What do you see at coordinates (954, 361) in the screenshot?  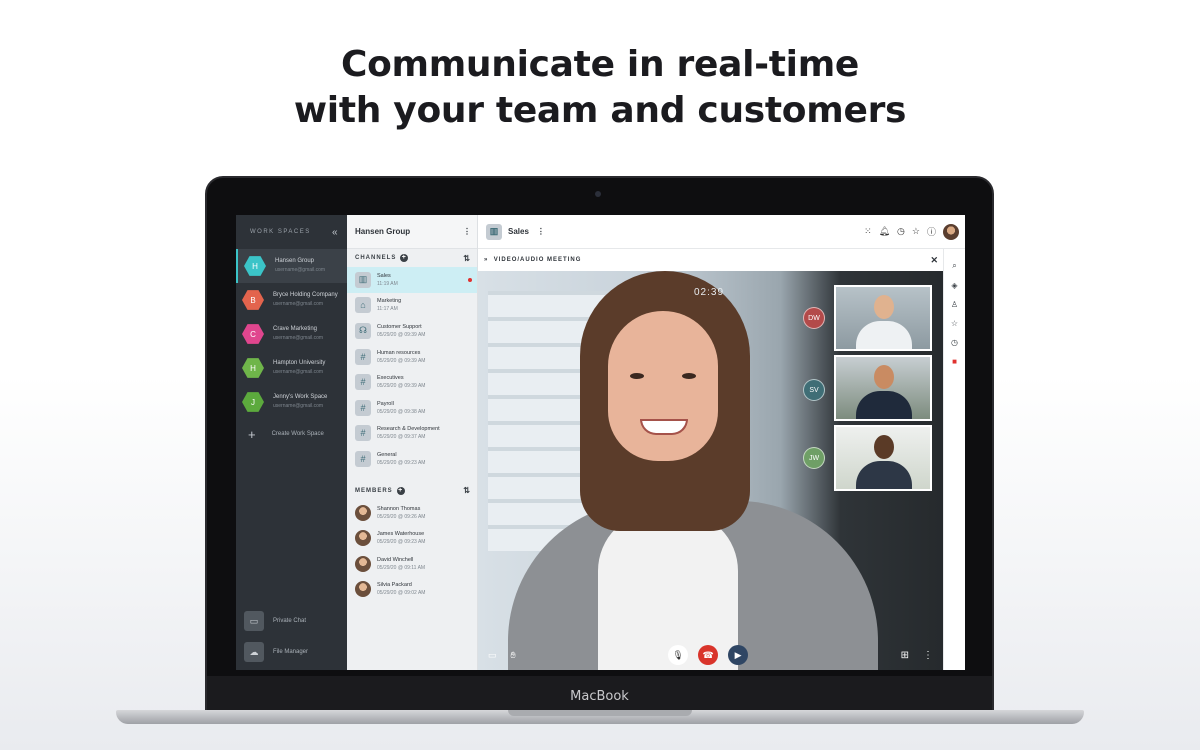 I see `video-icon: ■` at bounding box center [954, 361].